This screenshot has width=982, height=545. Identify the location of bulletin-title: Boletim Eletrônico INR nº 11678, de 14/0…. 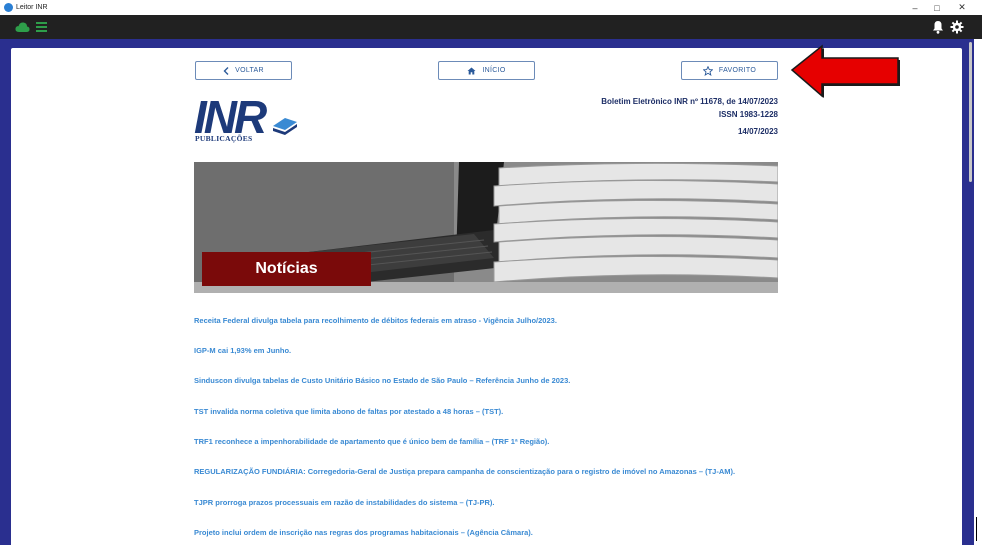
(689, 101).